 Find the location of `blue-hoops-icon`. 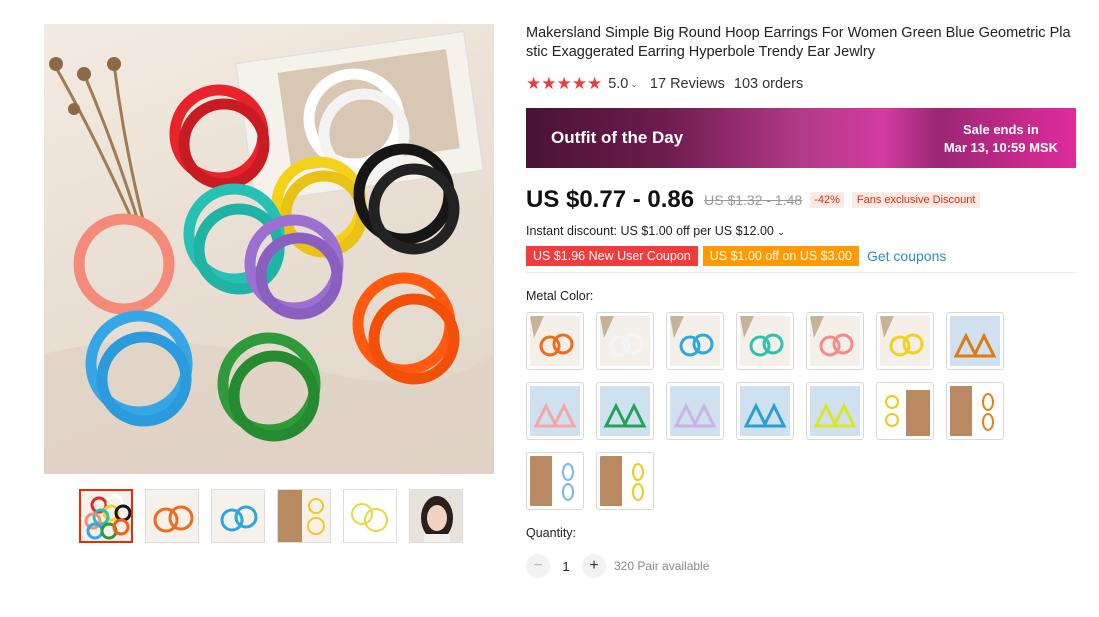

blue-hoops-icon is located at coordinates (239, 518).